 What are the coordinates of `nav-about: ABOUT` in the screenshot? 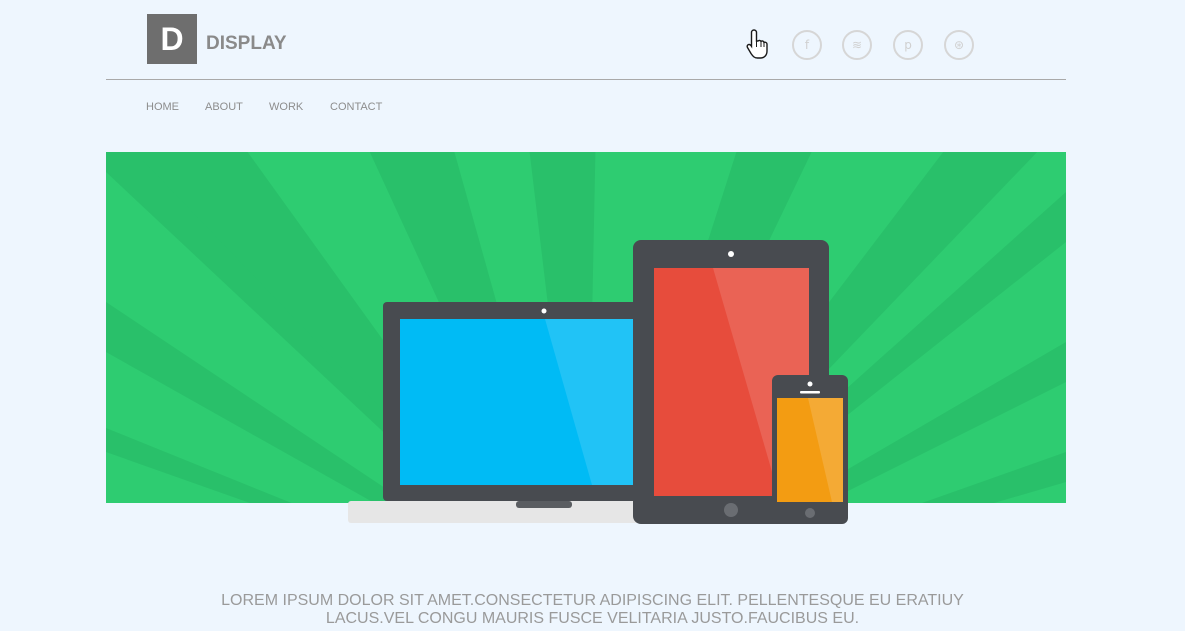 It's located at (224, 107).